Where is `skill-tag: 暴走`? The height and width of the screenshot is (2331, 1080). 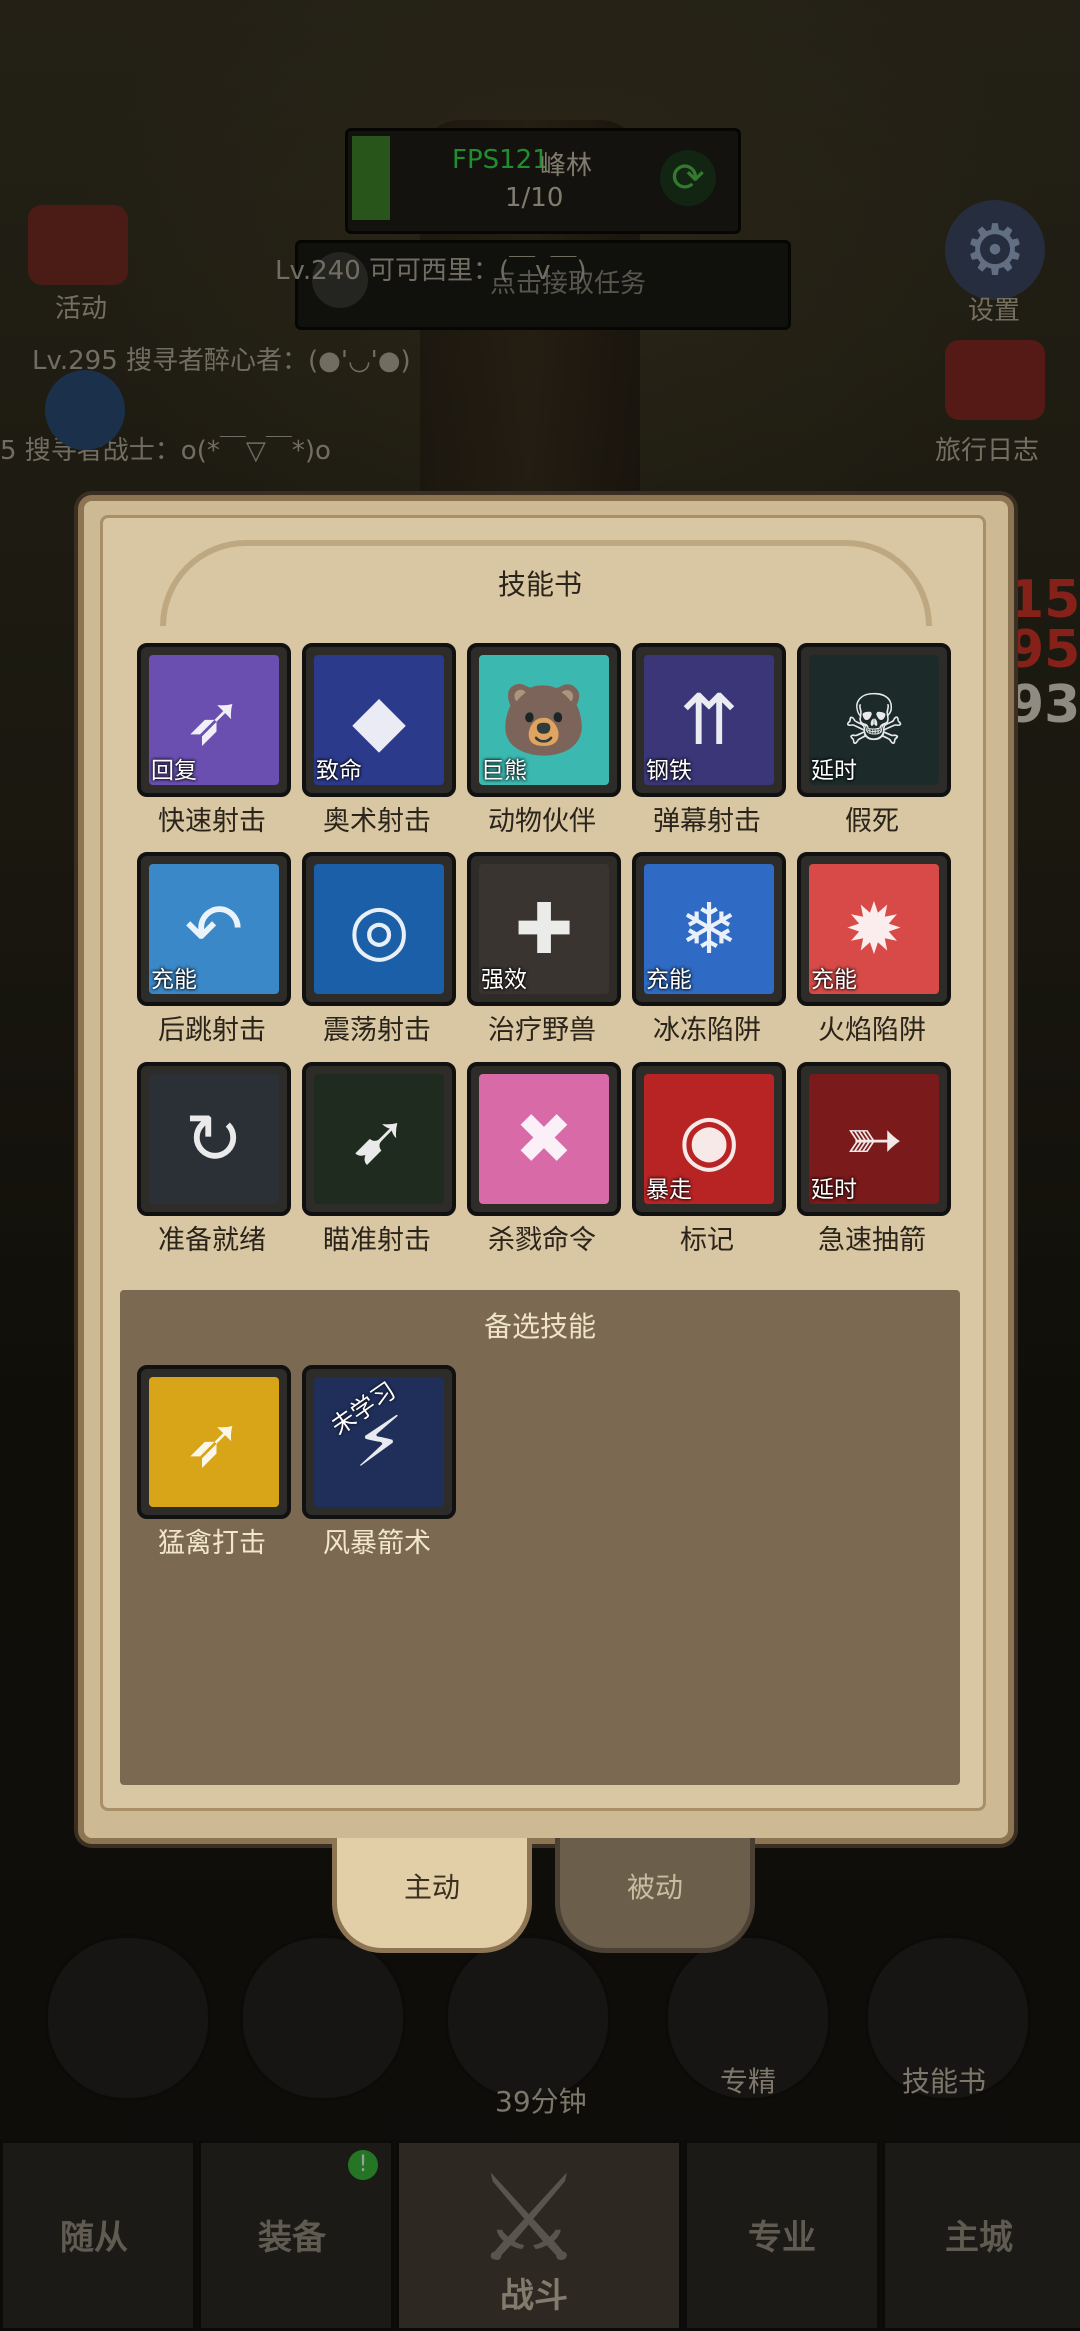
skill-tag: 暴走 is located at coordinates (669, 1190).